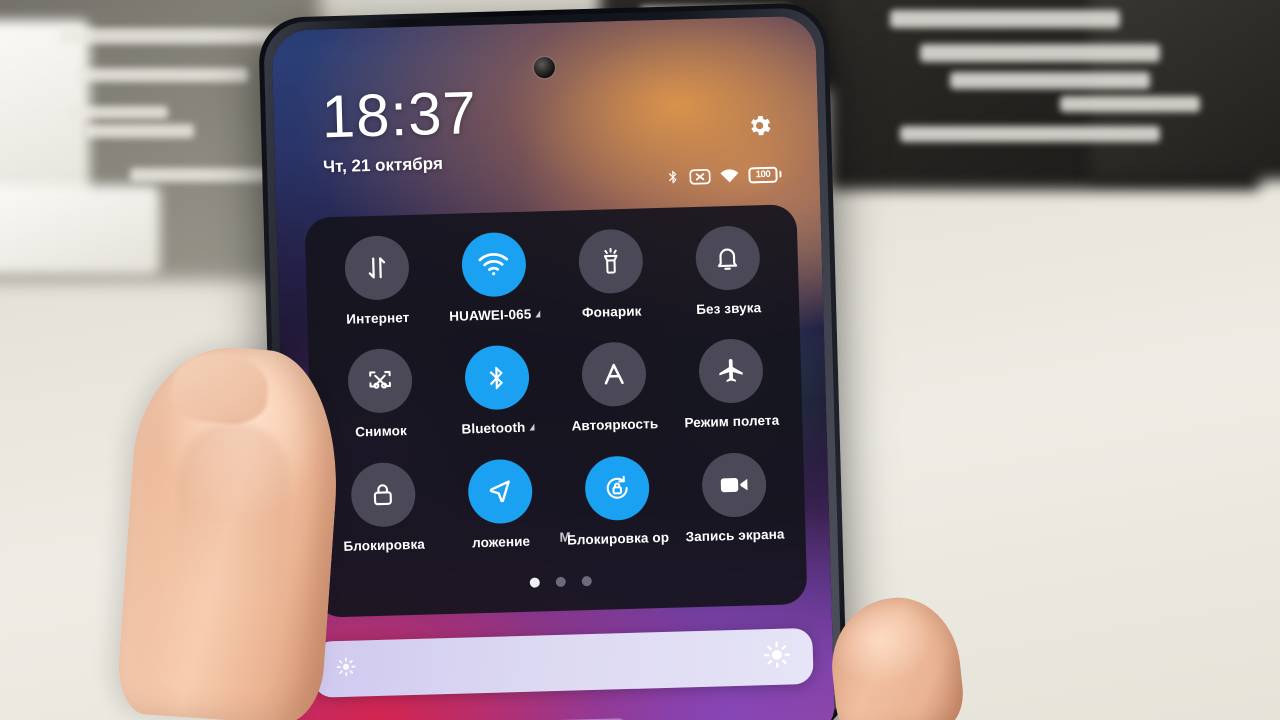 Image resolution: width=1280 pixels, height=720 pixels. What do you see at coordinates (381, 431) in the screenshot?
I see `tile-label-screenshot: Снимок` at bounding box center [381, 431].